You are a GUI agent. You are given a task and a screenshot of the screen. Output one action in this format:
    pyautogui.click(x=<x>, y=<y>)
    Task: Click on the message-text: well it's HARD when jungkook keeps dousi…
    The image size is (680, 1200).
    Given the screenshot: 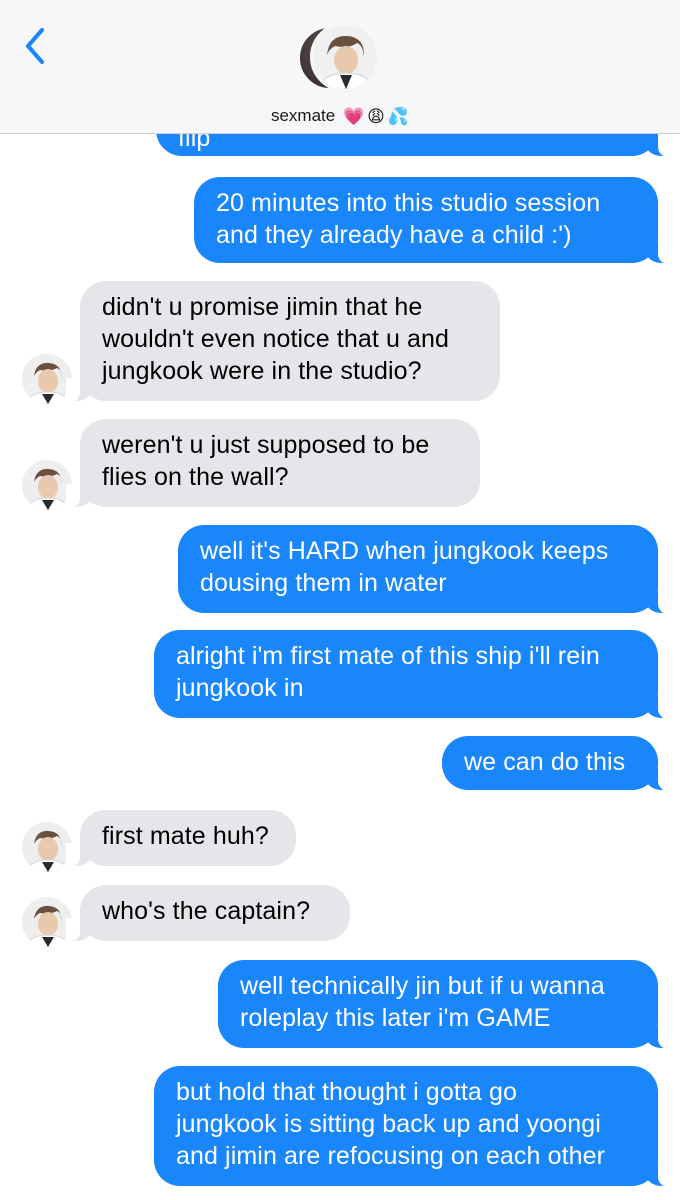 What is the action you would take?
    pyautogui.click(x=404, y=567)
    